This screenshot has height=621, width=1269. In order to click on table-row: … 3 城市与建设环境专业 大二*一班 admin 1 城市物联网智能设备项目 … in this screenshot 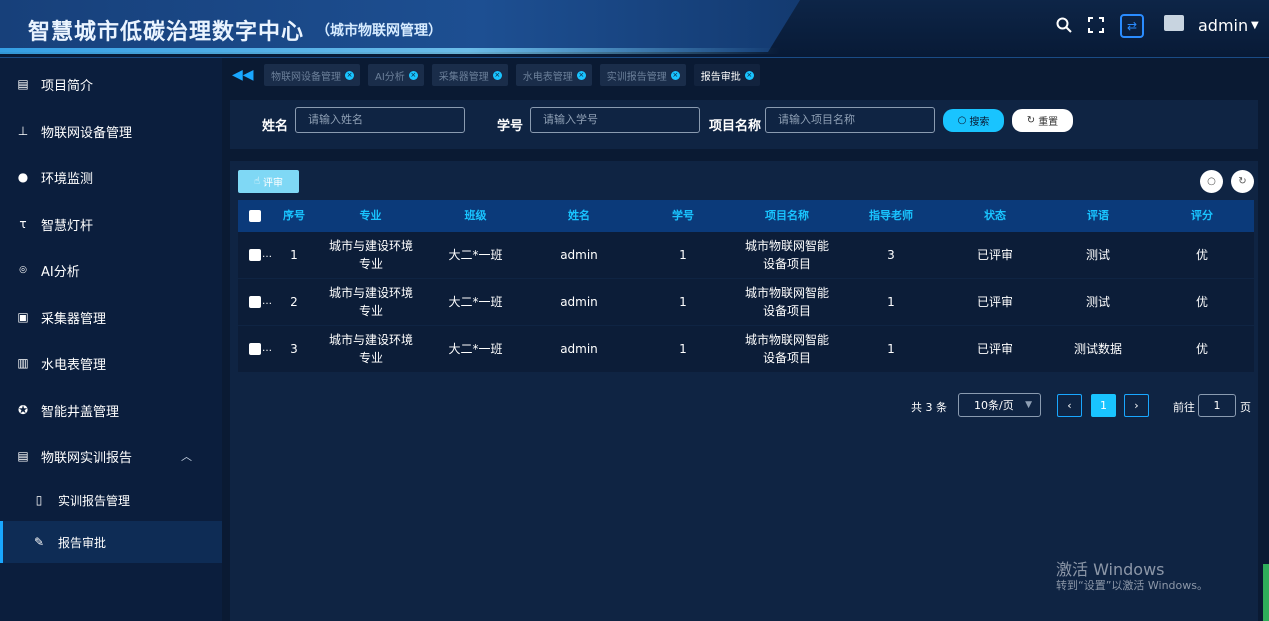, I will do `click(746, 349)`.